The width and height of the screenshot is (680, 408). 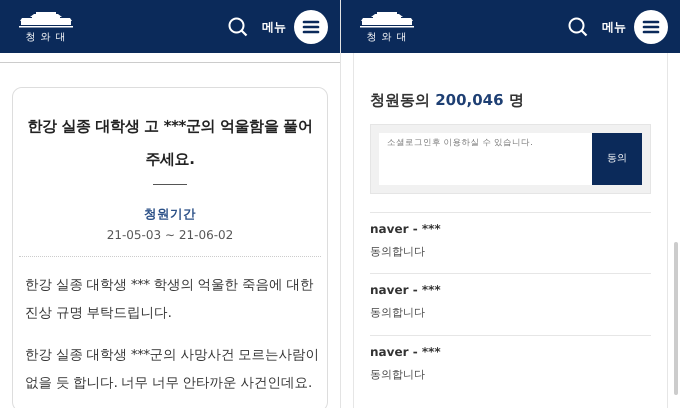 I want to click on agree-count: 청원동의 200,046 명, so click(x=447, y=100).